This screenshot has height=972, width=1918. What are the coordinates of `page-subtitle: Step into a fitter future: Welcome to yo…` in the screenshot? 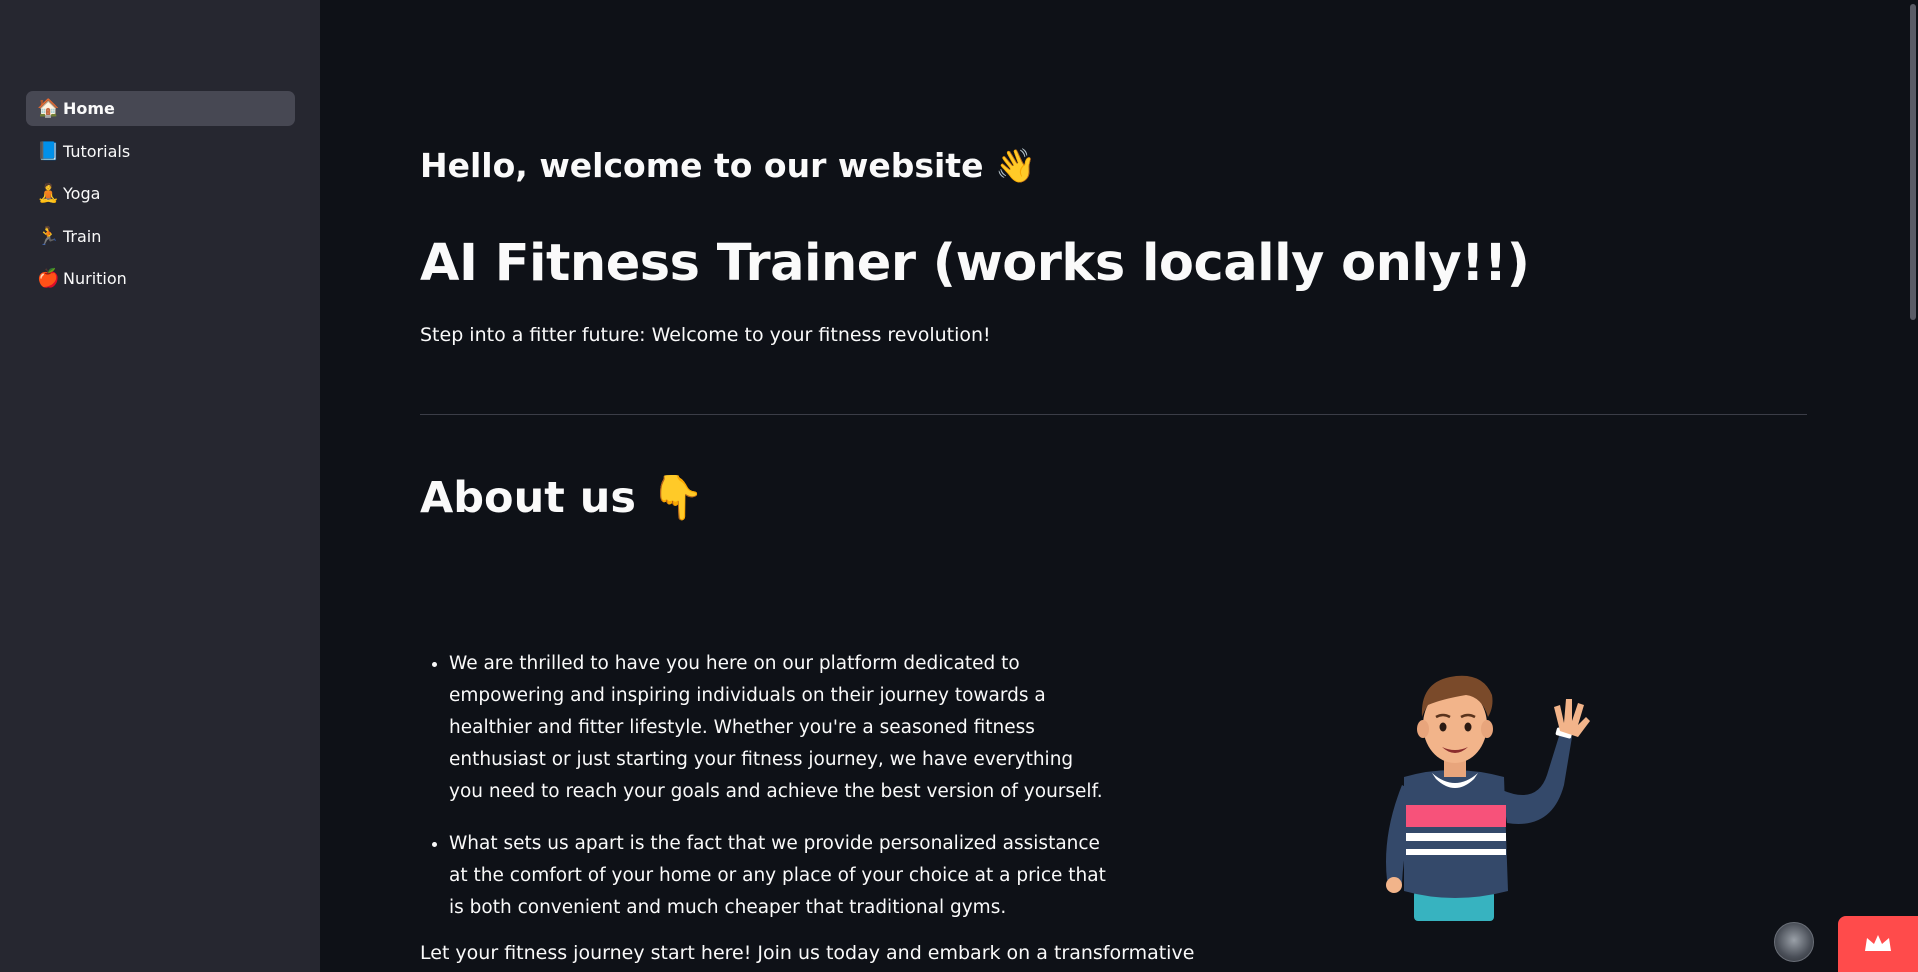 It's located at (705, 335).